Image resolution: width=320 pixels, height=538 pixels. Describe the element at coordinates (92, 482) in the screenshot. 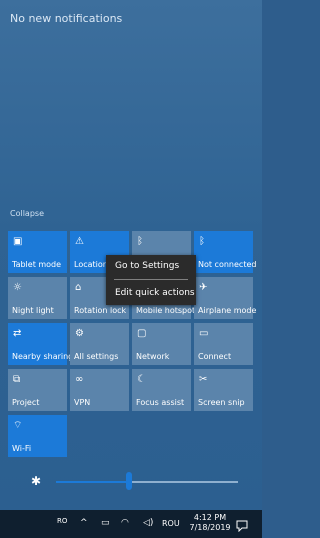

I see `brightness-slider-fill` at that location.